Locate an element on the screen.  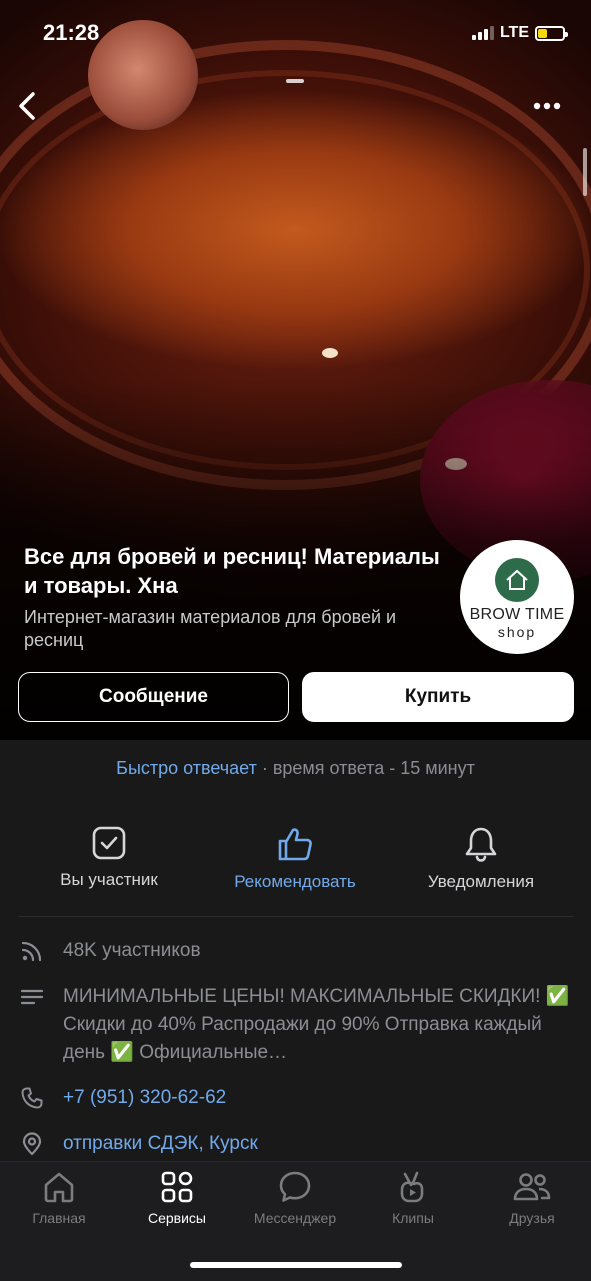
chevron-left-icon is located at coordinates (27, 106).